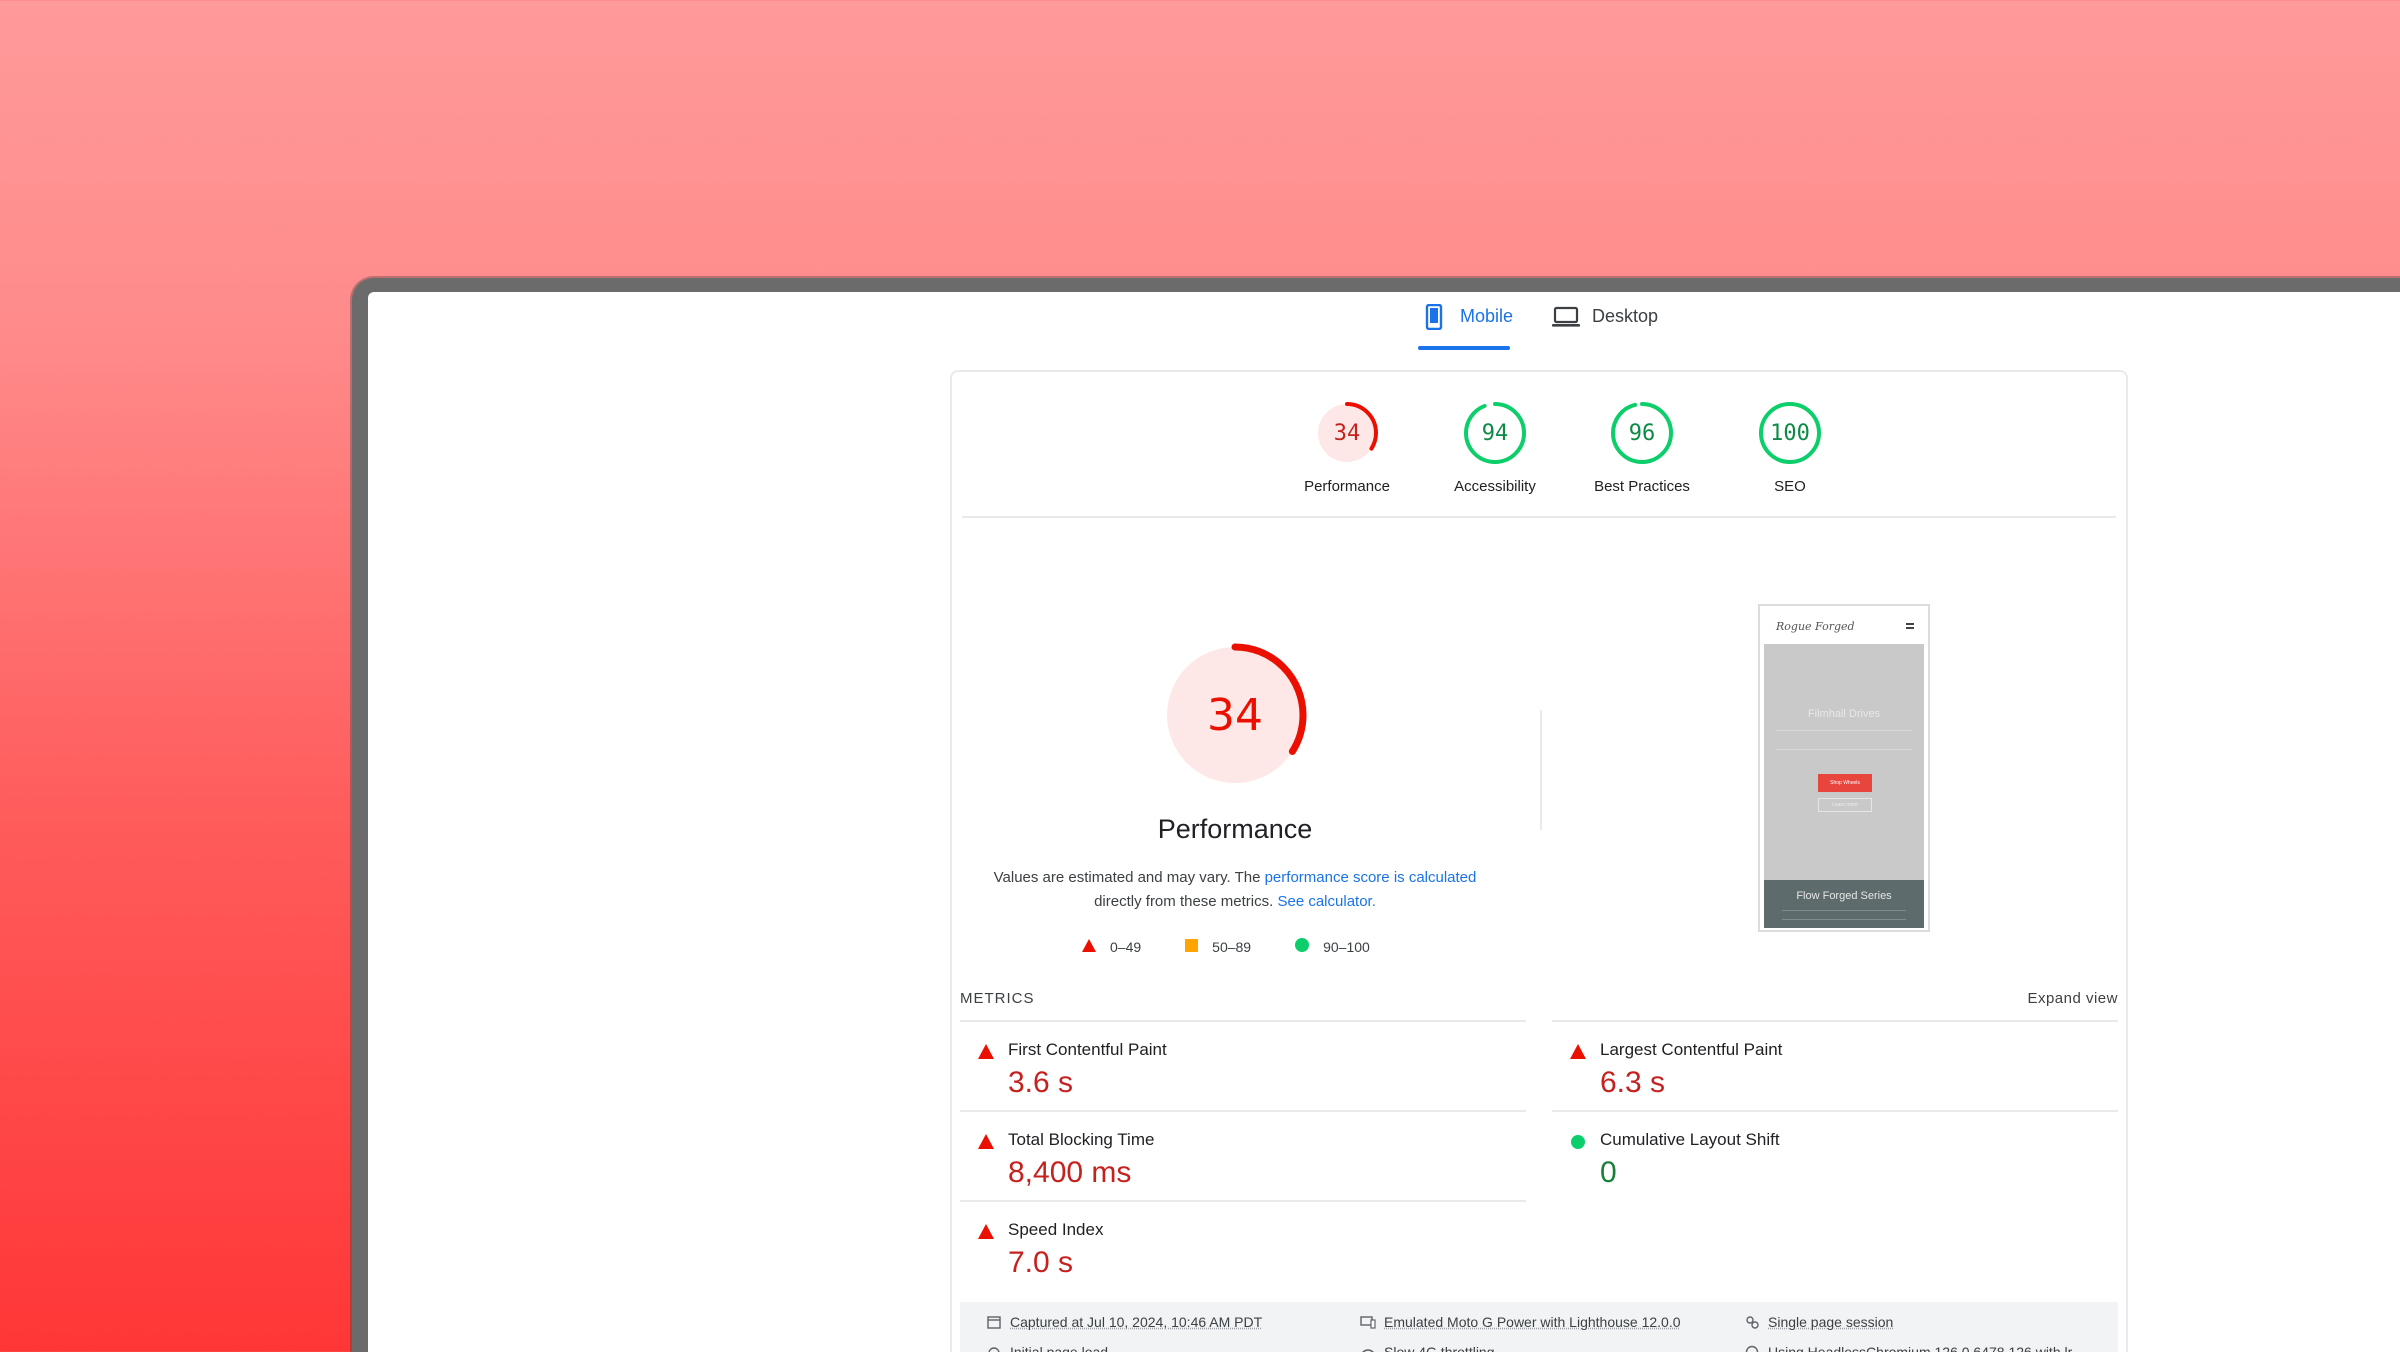 Image resolution: width=2400 pixels, height=1352 pixels. What do you see at coordinates (1608, 1172) in the screenshot?
I see `metric-value: 0` at bounding box center [1608, 1172].